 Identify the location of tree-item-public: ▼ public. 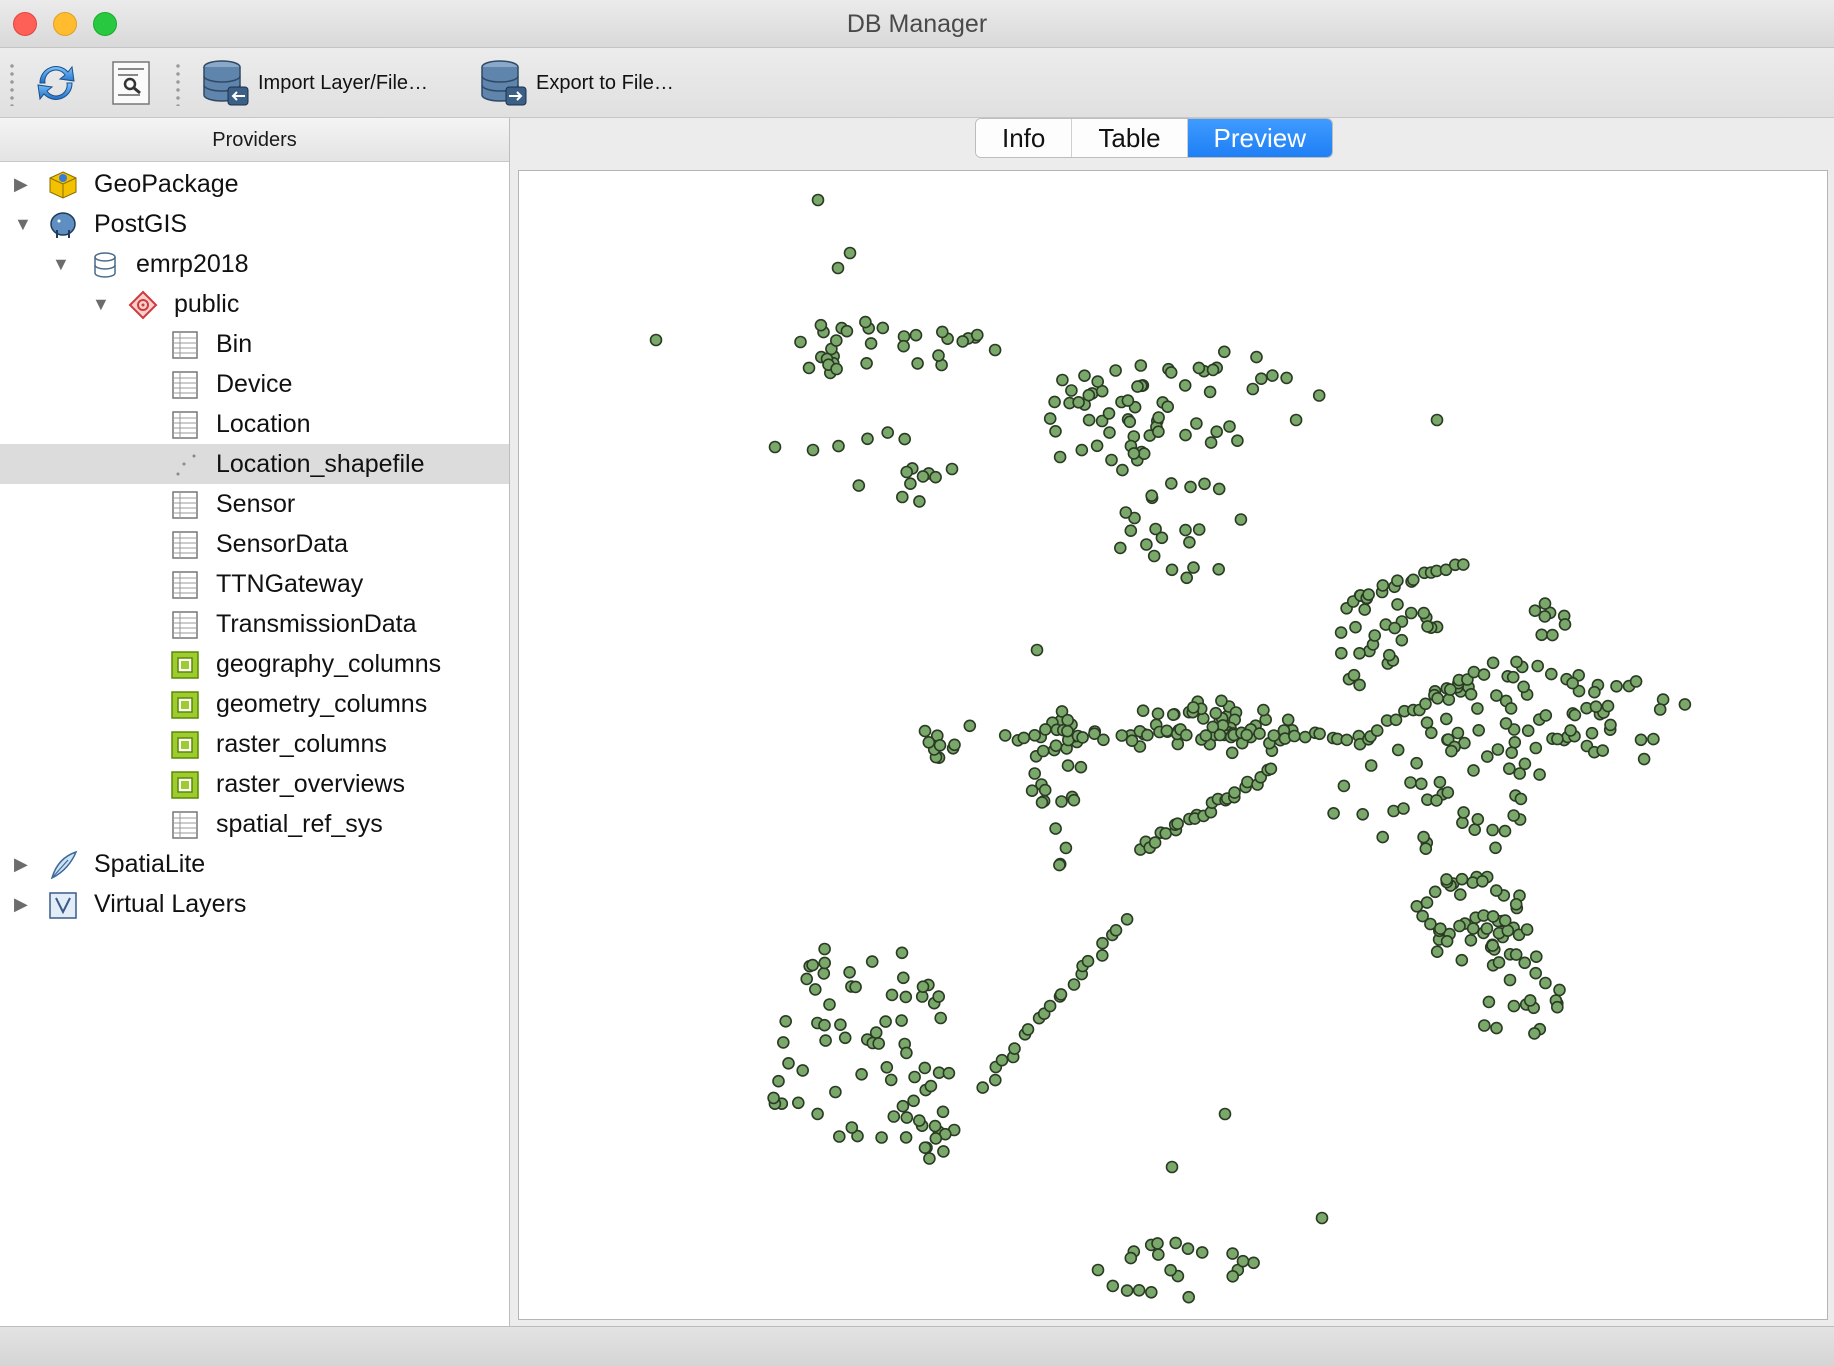
(254, 304).